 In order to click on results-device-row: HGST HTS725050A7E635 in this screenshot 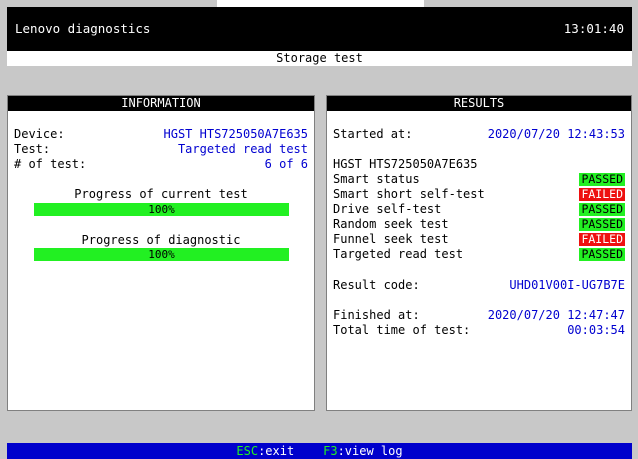, I will do `click(479, 164)`.